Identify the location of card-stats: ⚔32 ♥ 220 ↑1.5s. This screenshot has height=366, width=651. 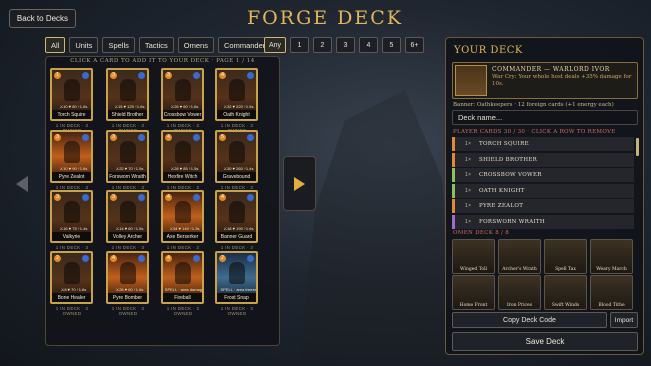
(238, 106).